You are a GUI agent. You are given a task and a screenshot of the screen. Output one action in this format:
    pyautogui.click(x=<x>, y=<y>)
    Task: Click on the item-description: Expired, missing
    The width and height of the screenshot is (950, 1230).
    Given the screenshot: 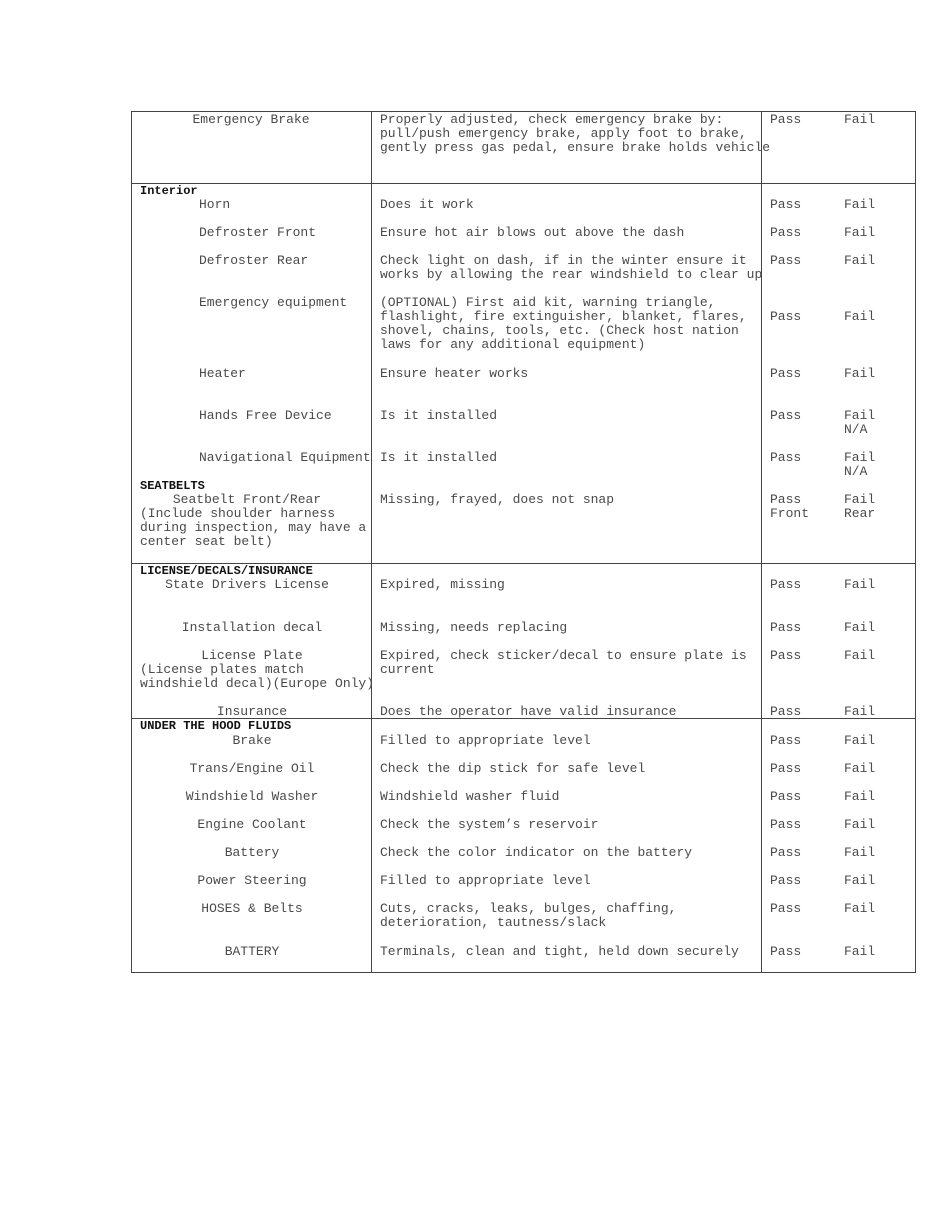 What is the action you would take?
    pyautogui.click(x=442, y=584)
    